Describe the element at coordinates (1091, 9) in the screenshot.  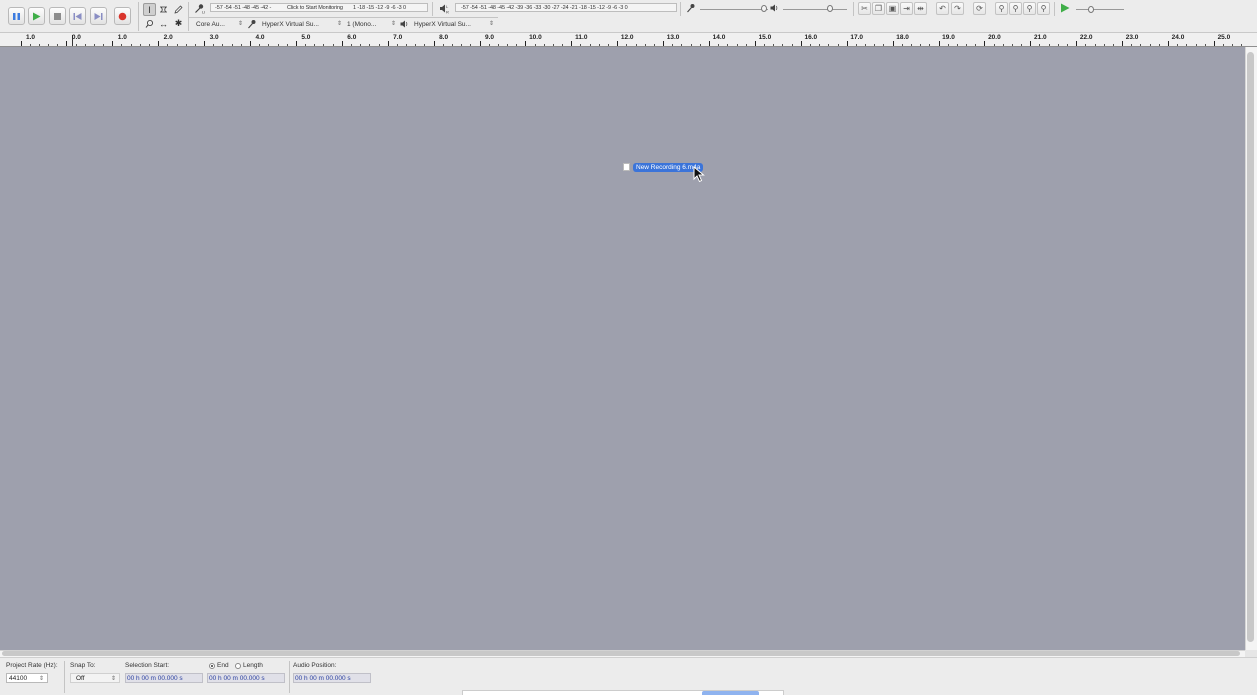
I see `play-speed-slider` at that location.